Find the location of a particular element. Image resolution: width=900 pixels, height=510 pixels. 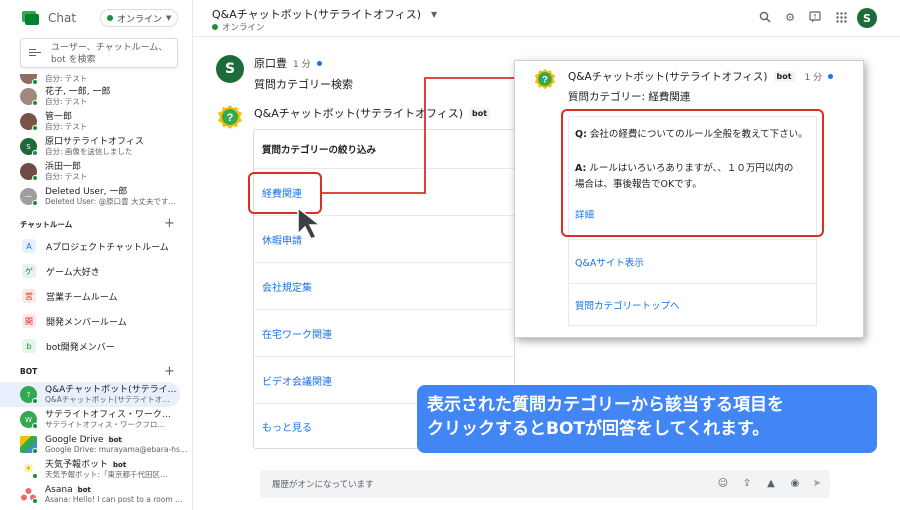

dm-name: 花子, 一郎, 一郎 is located at coordinates (78, 91).